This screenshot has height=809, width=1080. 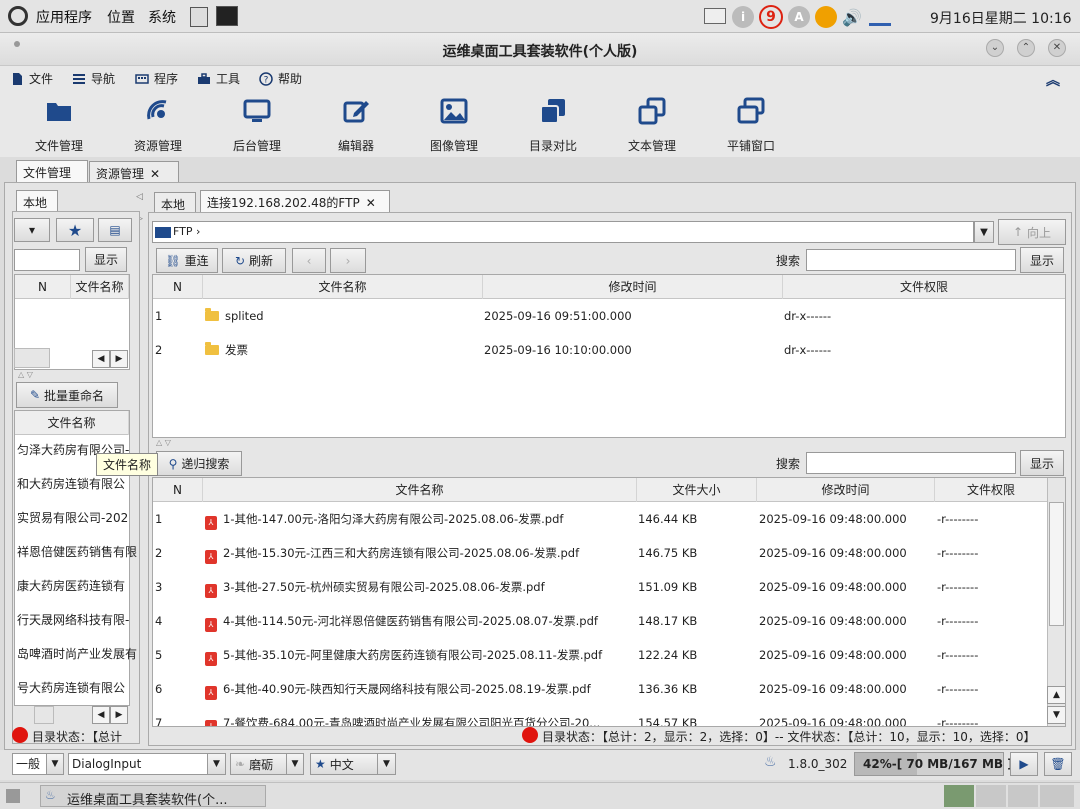 What do you see at coordinates (1053, 80) in the screenshot?
I see `collapse-toolbar-icon: ︽` at bounding box center [1053, 80].